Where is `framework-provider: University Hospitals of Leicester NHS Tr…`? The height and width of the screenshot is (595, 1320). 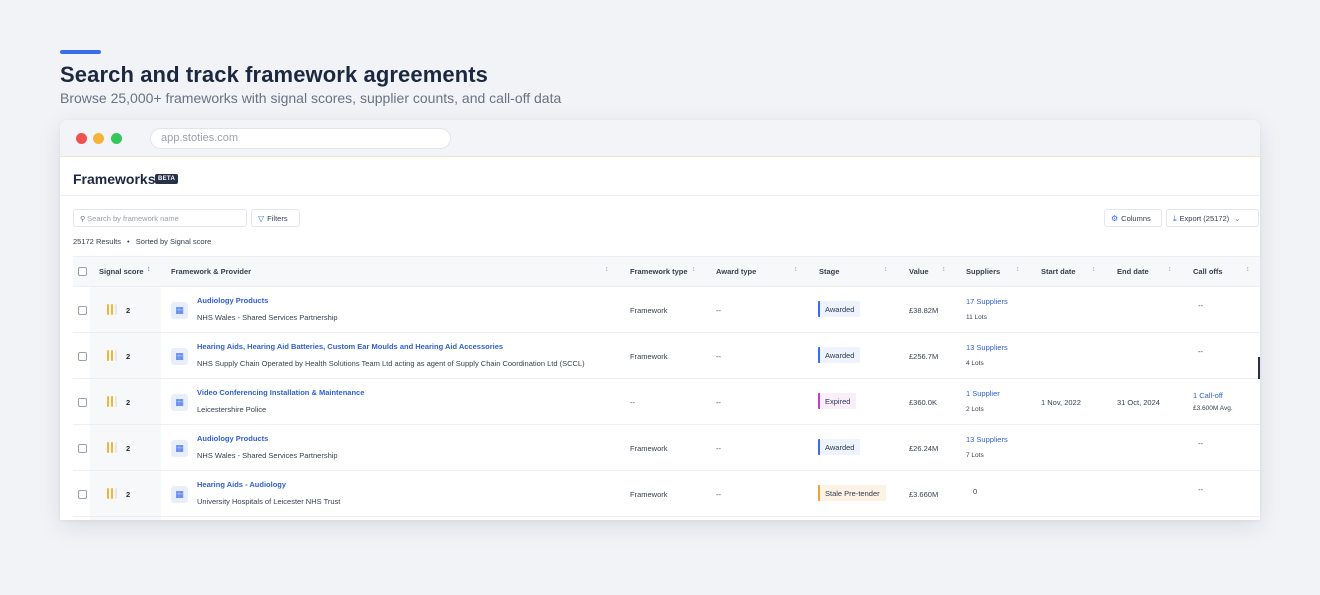 framework-provider: University Hospitals of Leicester NHS Tr… is located at coordinates (269, 501).